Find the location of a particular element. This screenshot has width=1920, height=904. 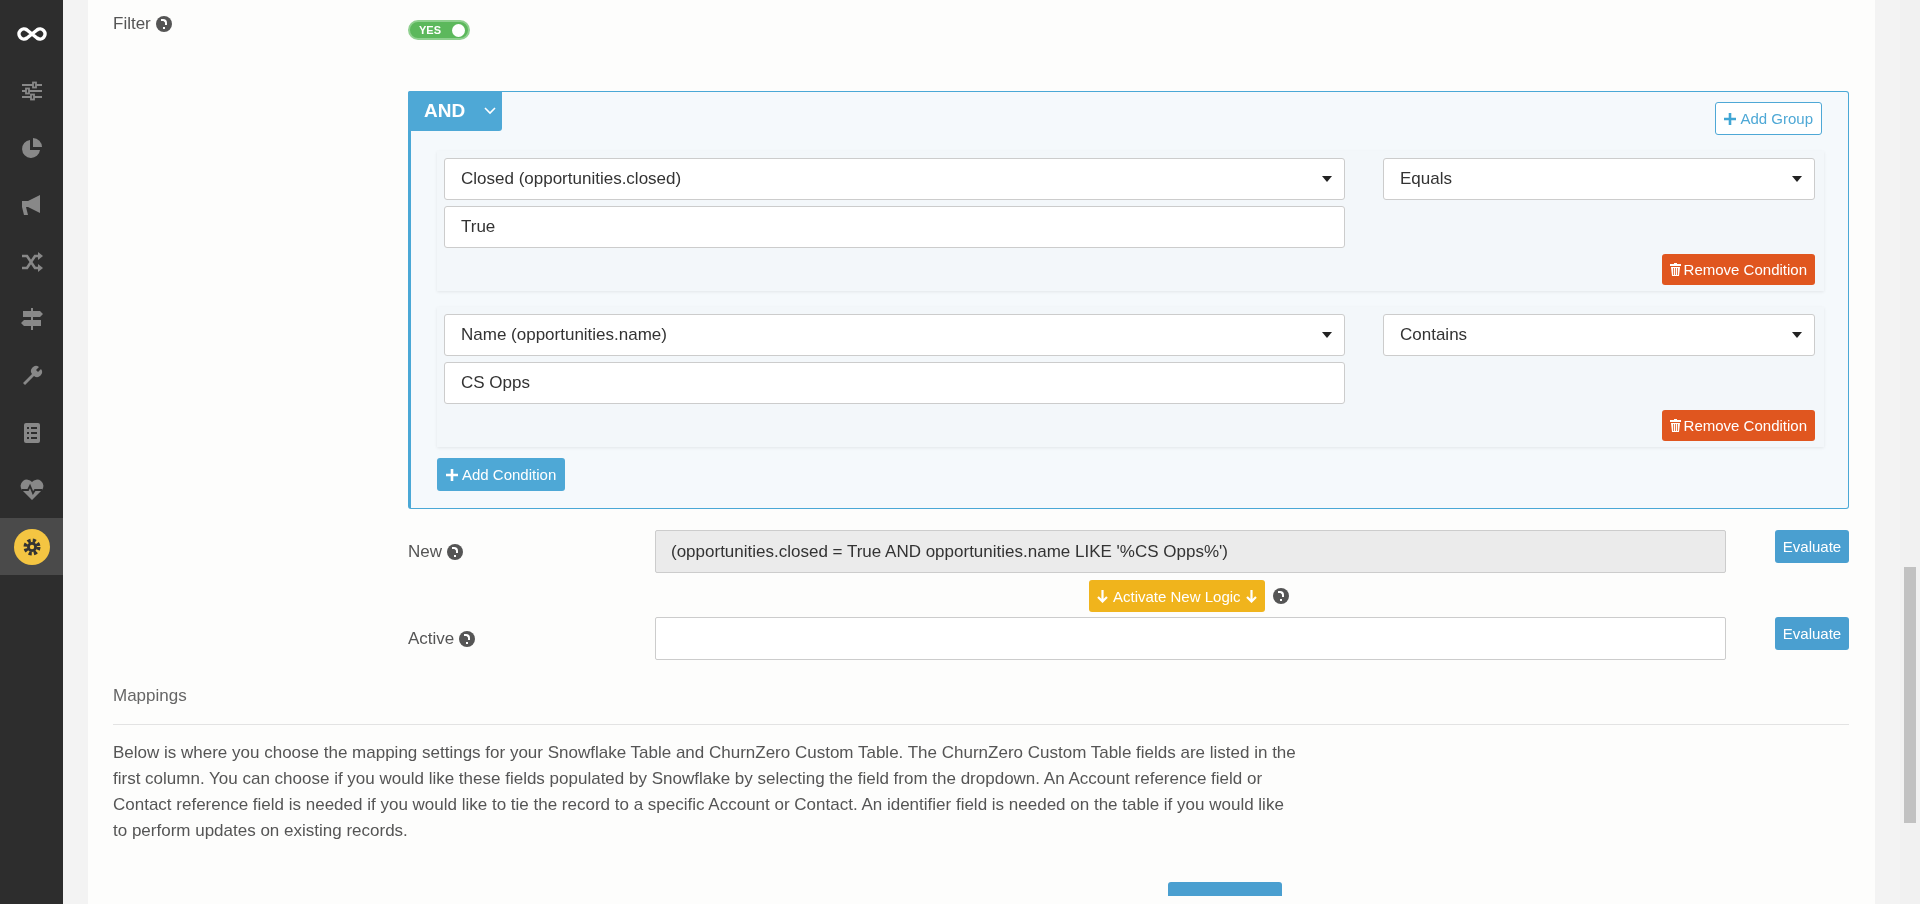

active-logic-field is located at coordinates (1190, 638).